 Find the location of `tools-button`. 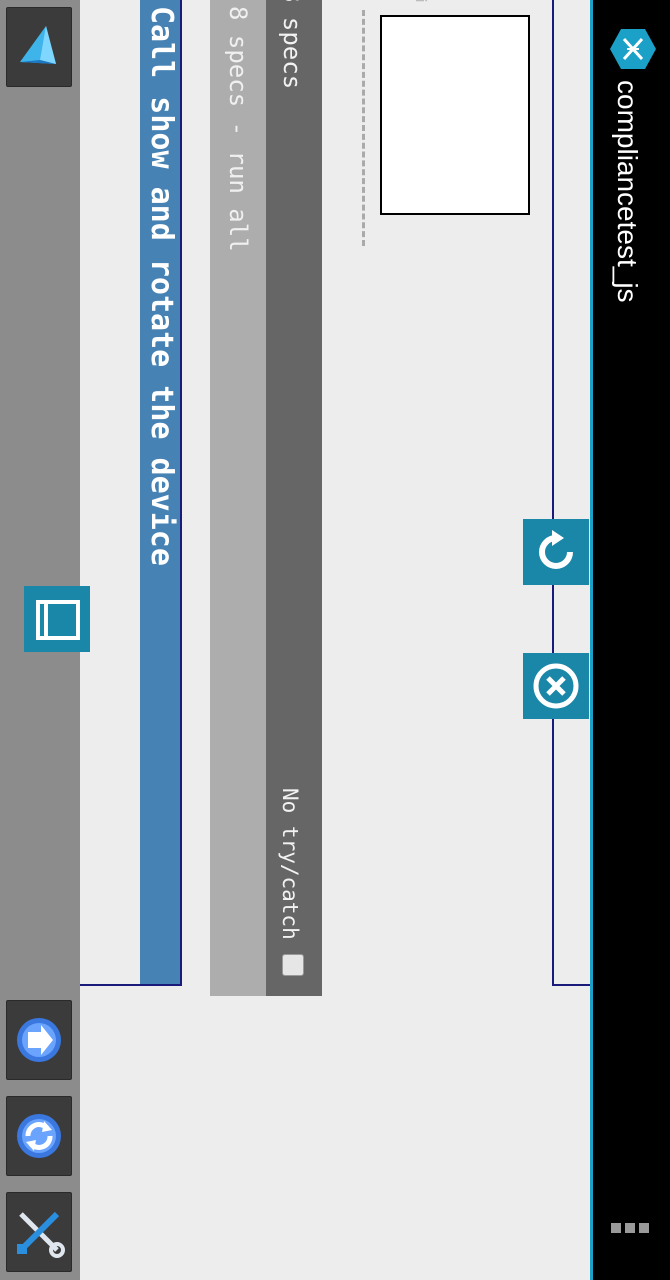

tools-button is located at coordinates (39, 1232).